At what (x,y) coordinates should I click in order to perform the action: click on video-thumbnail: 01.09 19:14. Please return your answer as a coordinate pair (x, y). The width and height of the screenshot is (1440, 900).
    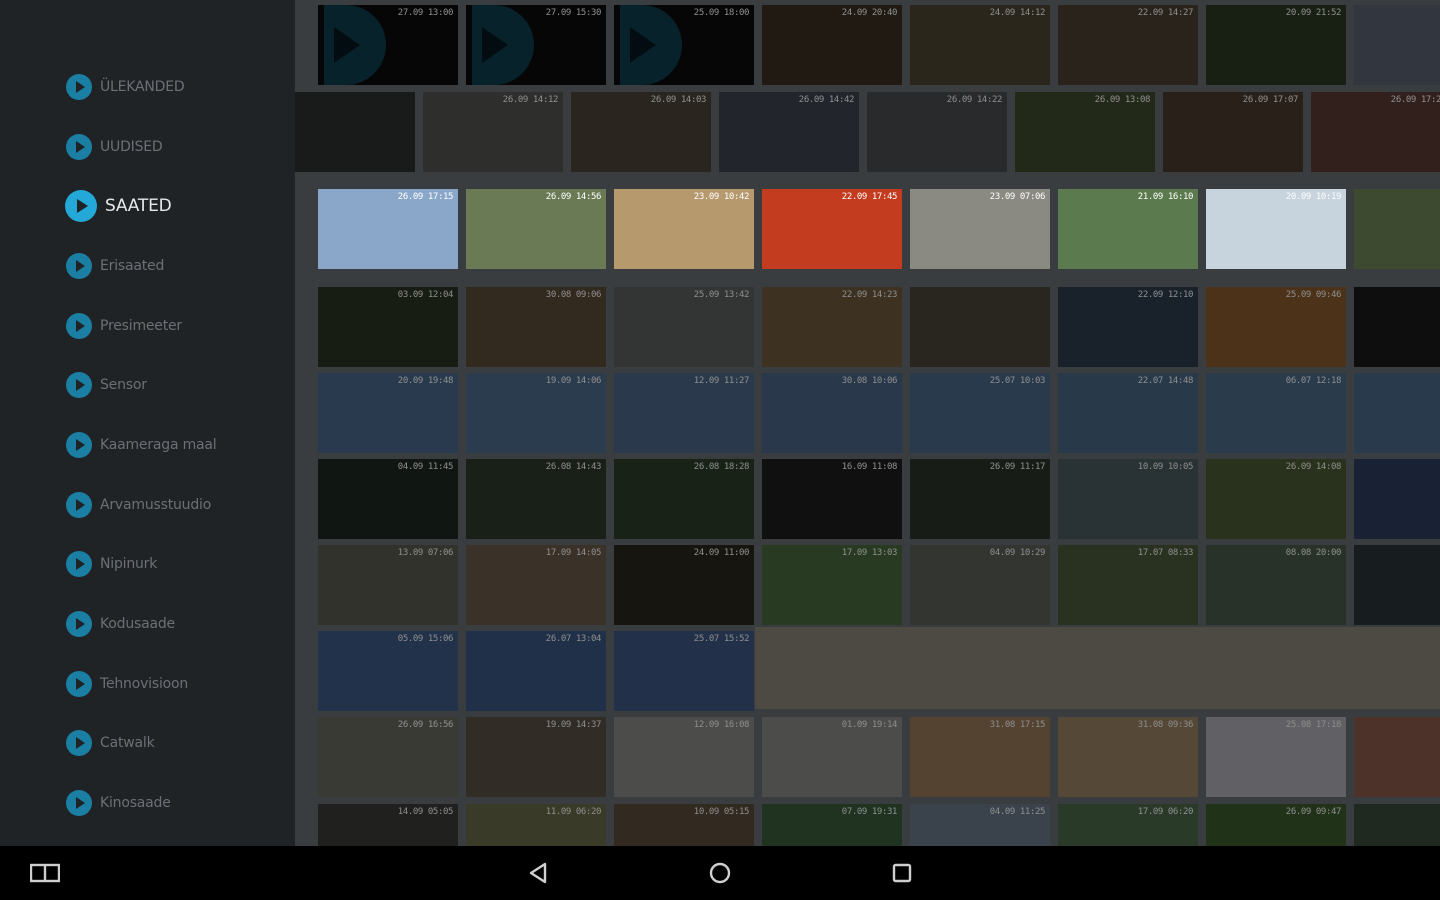
    Looking at the image, I should click on (832, 757).